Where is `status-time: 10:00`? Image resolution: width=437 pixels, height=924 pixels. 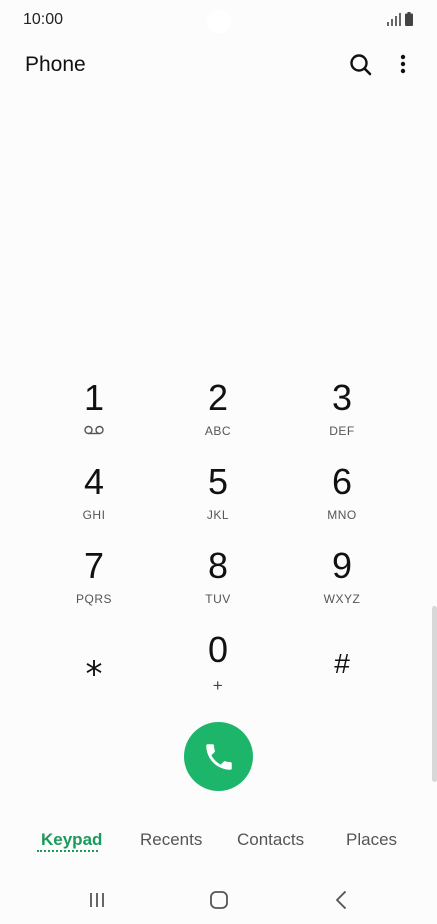
status-time: 10:00 is located at coordinates (43, 19).